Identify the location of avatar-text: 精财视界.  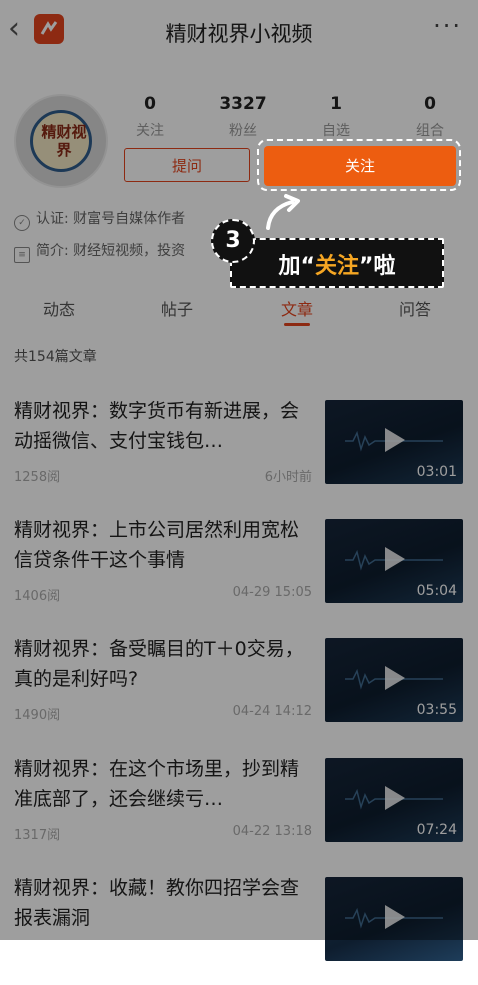
(64, 141).